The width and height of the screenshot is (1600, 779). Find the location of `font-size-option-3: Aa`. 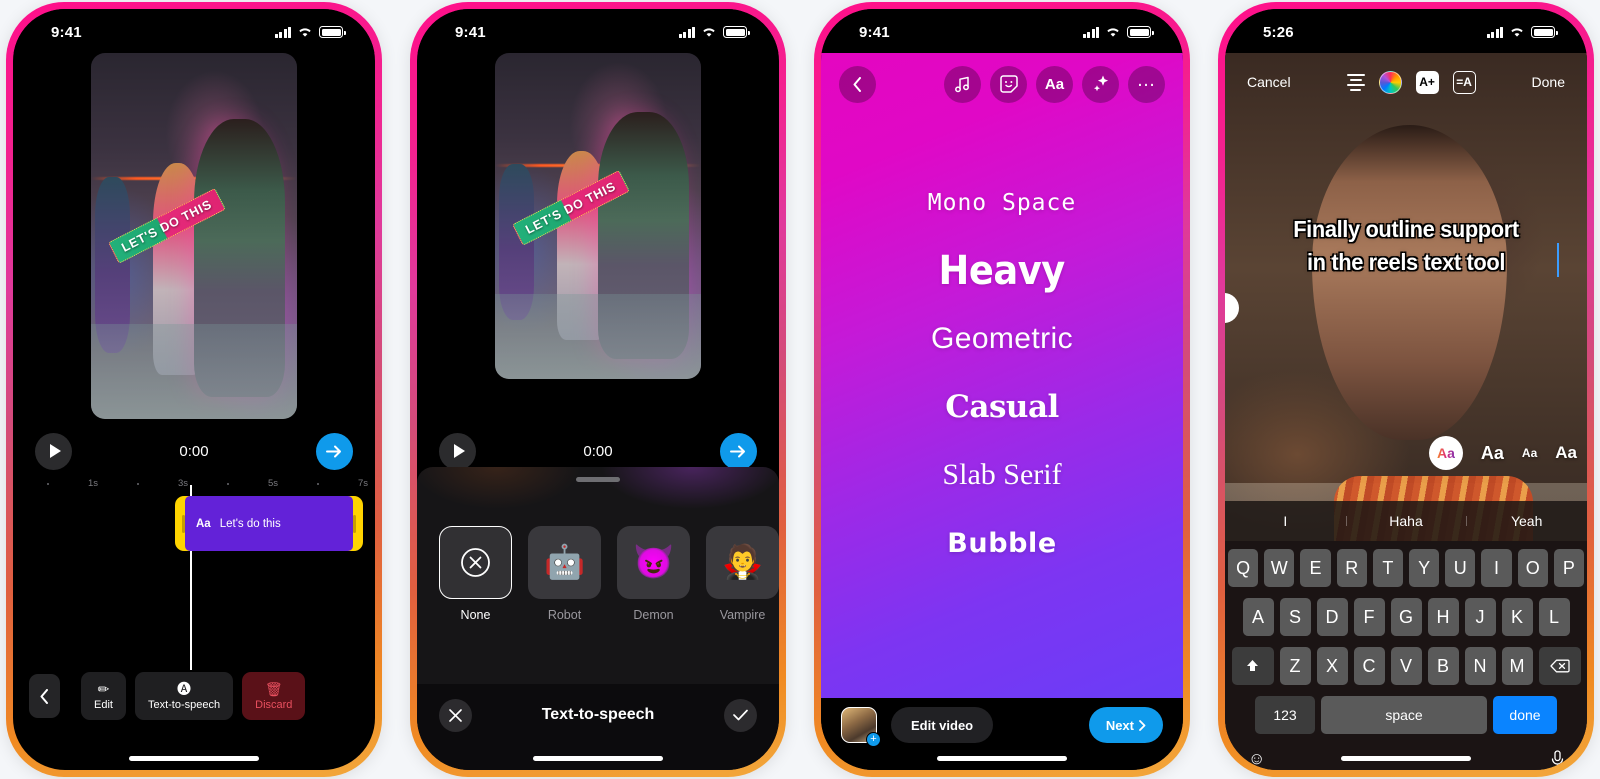

font-size-option-3: Aa is located at coordinates (1529, 453).